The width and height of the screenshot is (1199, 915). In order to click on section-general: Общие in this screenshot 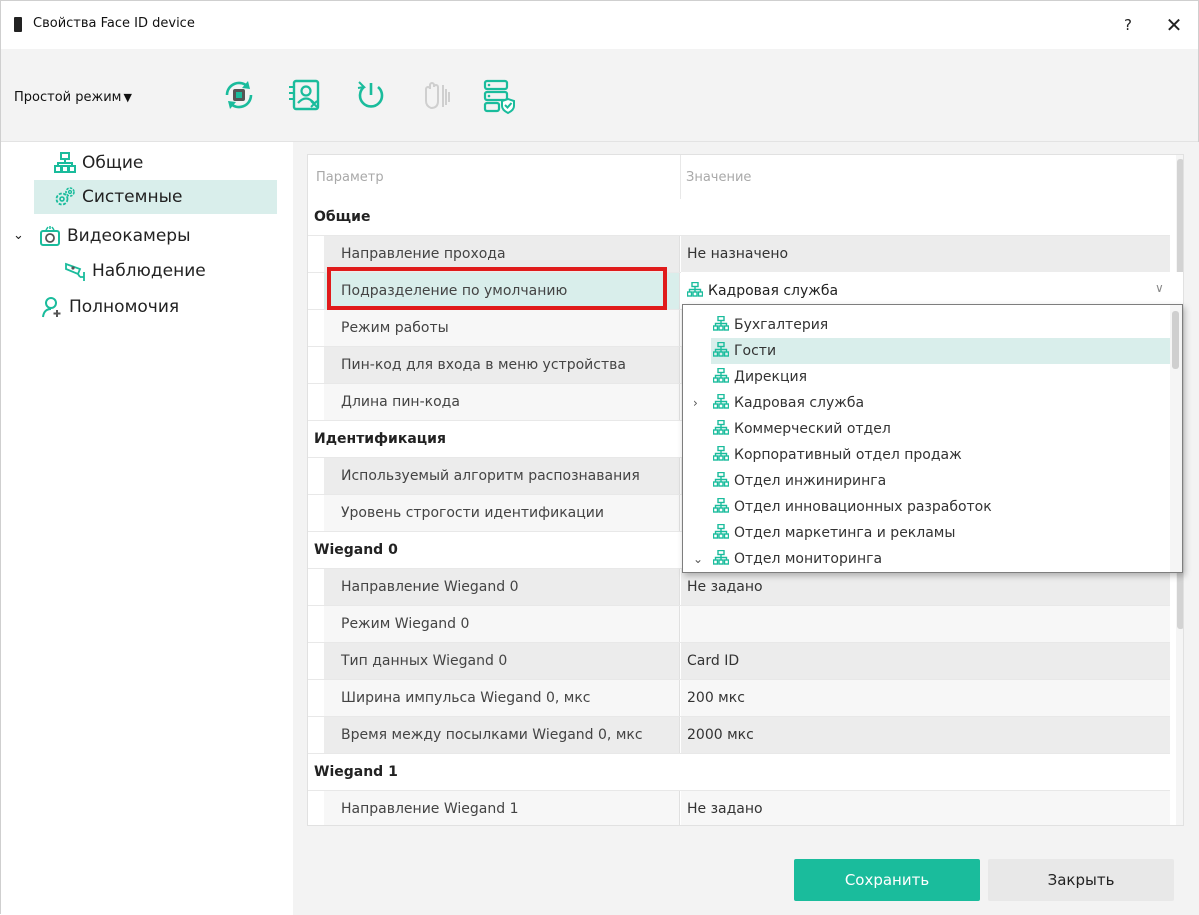, I will do `click(739, 217)`.